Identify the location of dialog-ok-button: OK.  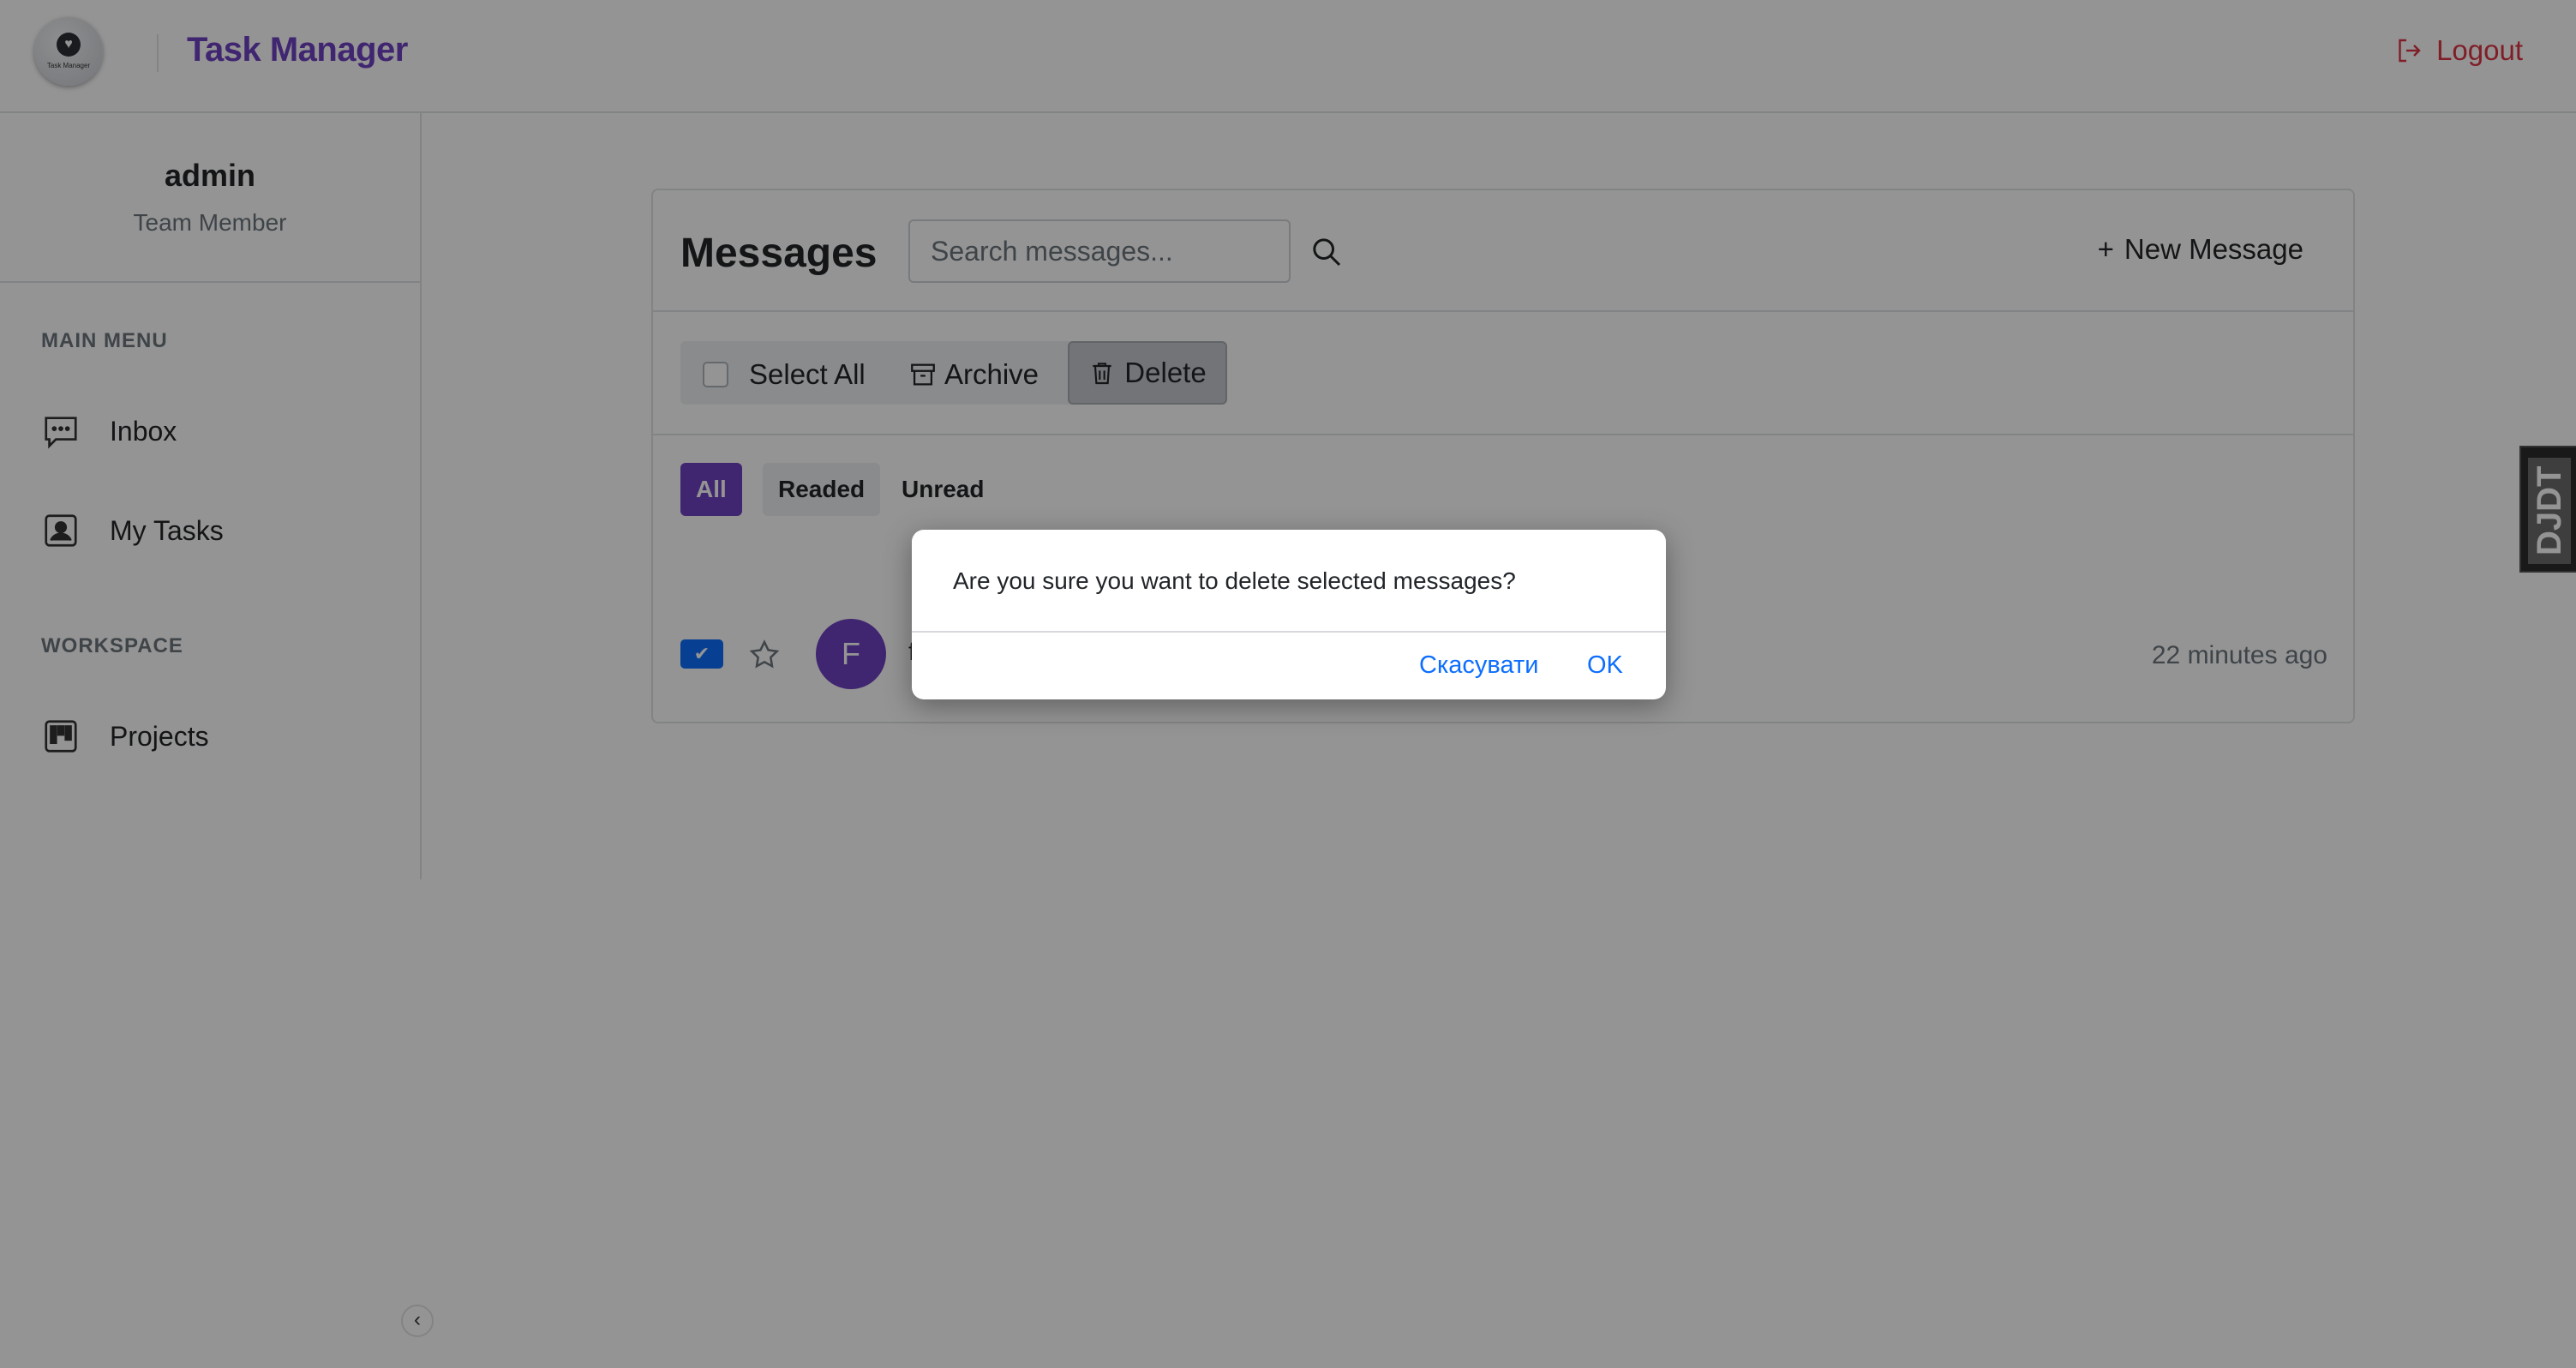
(1605, 665).